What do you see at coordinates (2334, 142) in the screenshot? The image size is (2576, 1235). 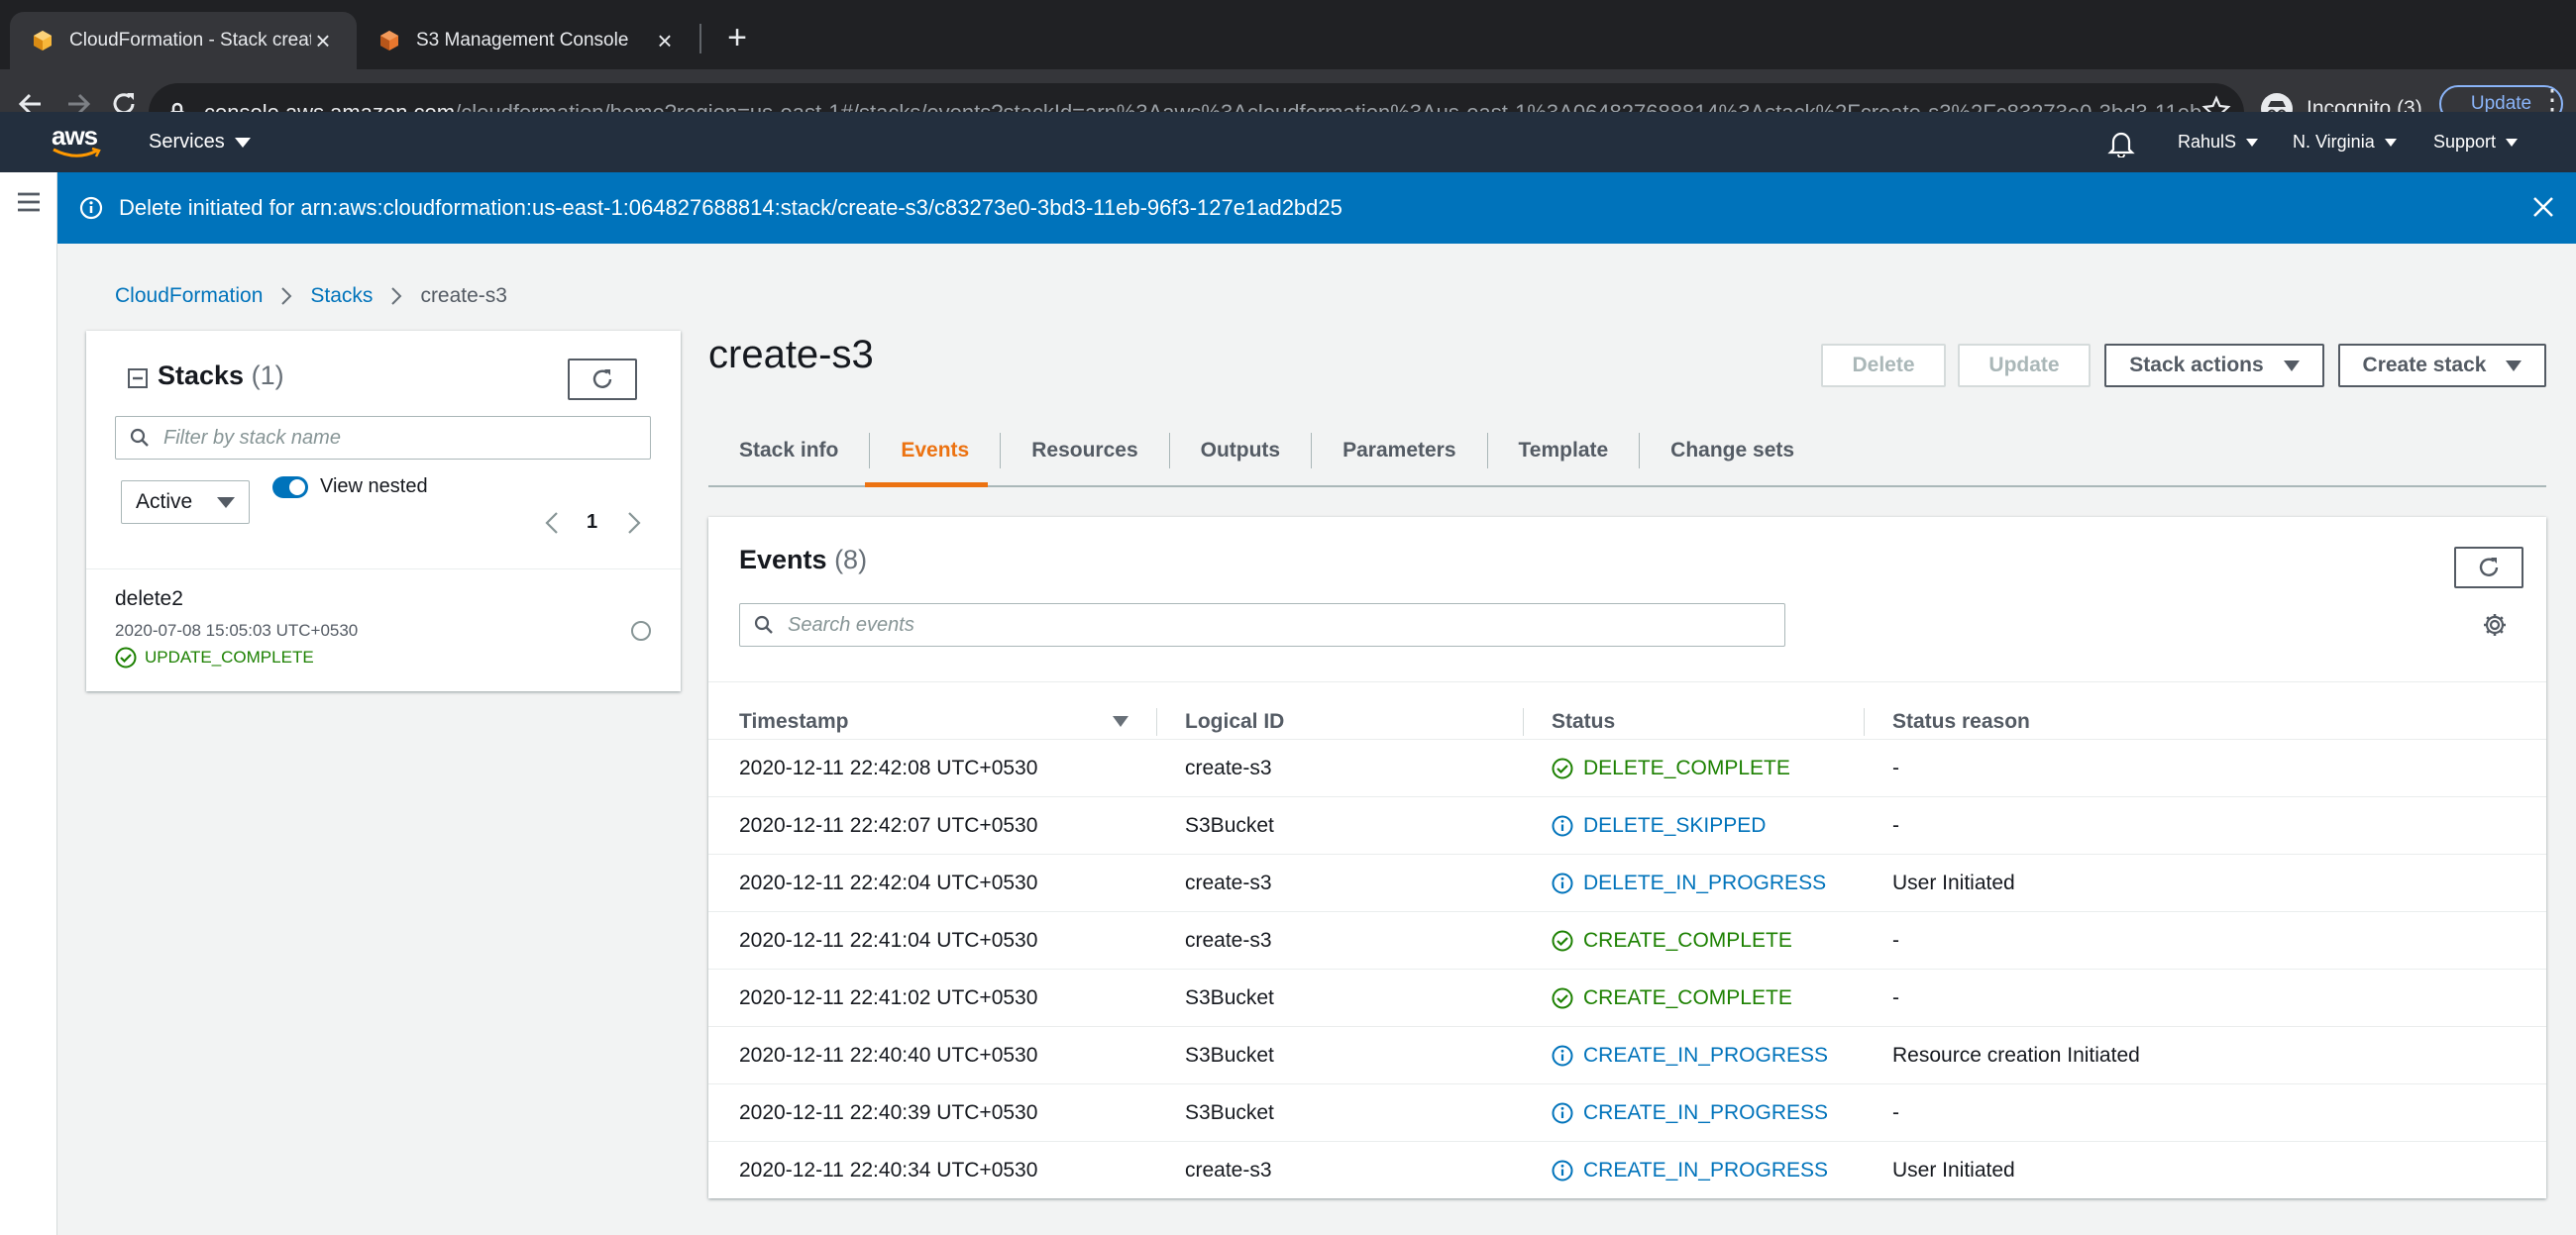 I see `region-label: N. Virginia` at bounding box center [2334, 142].